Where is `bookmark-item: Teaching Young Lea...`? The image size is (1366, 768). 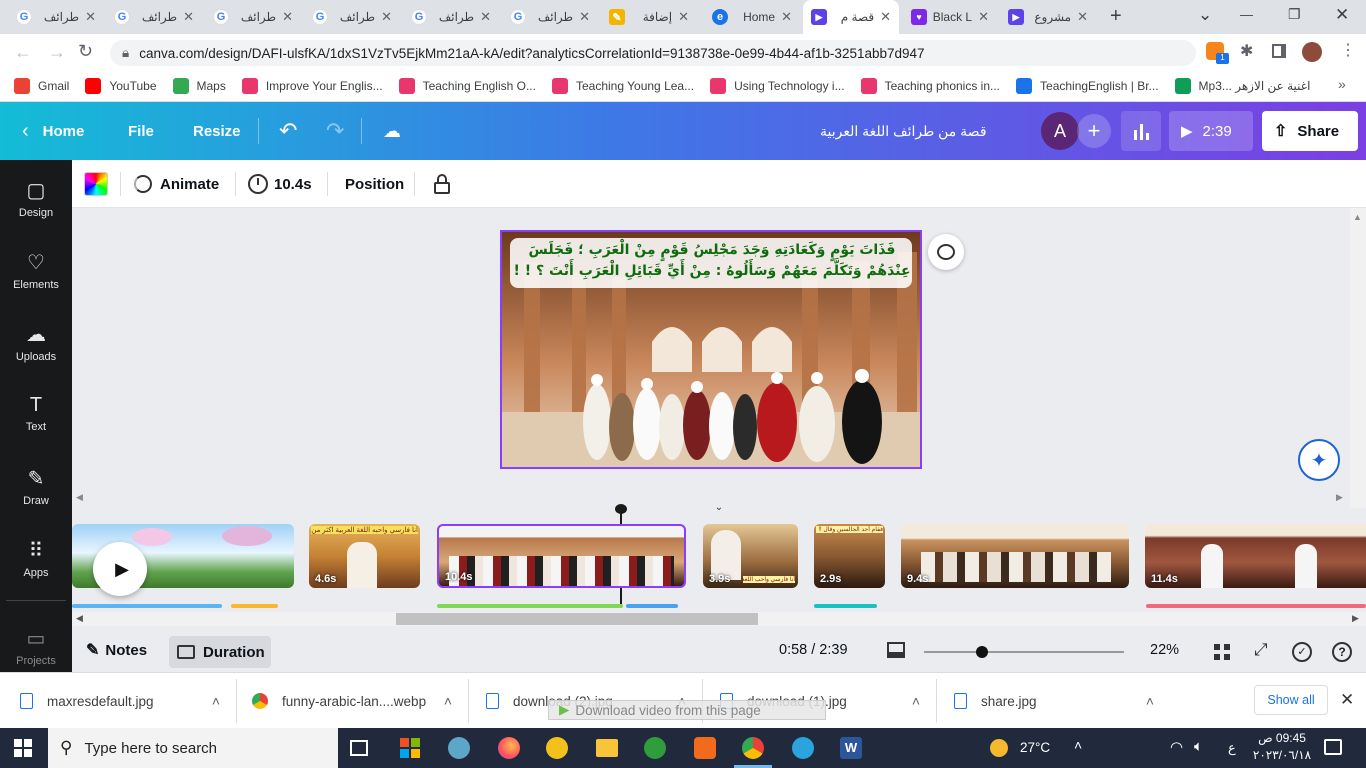
bookmark-item: Teaching Young Lea... is located at coordinates (622, 85).